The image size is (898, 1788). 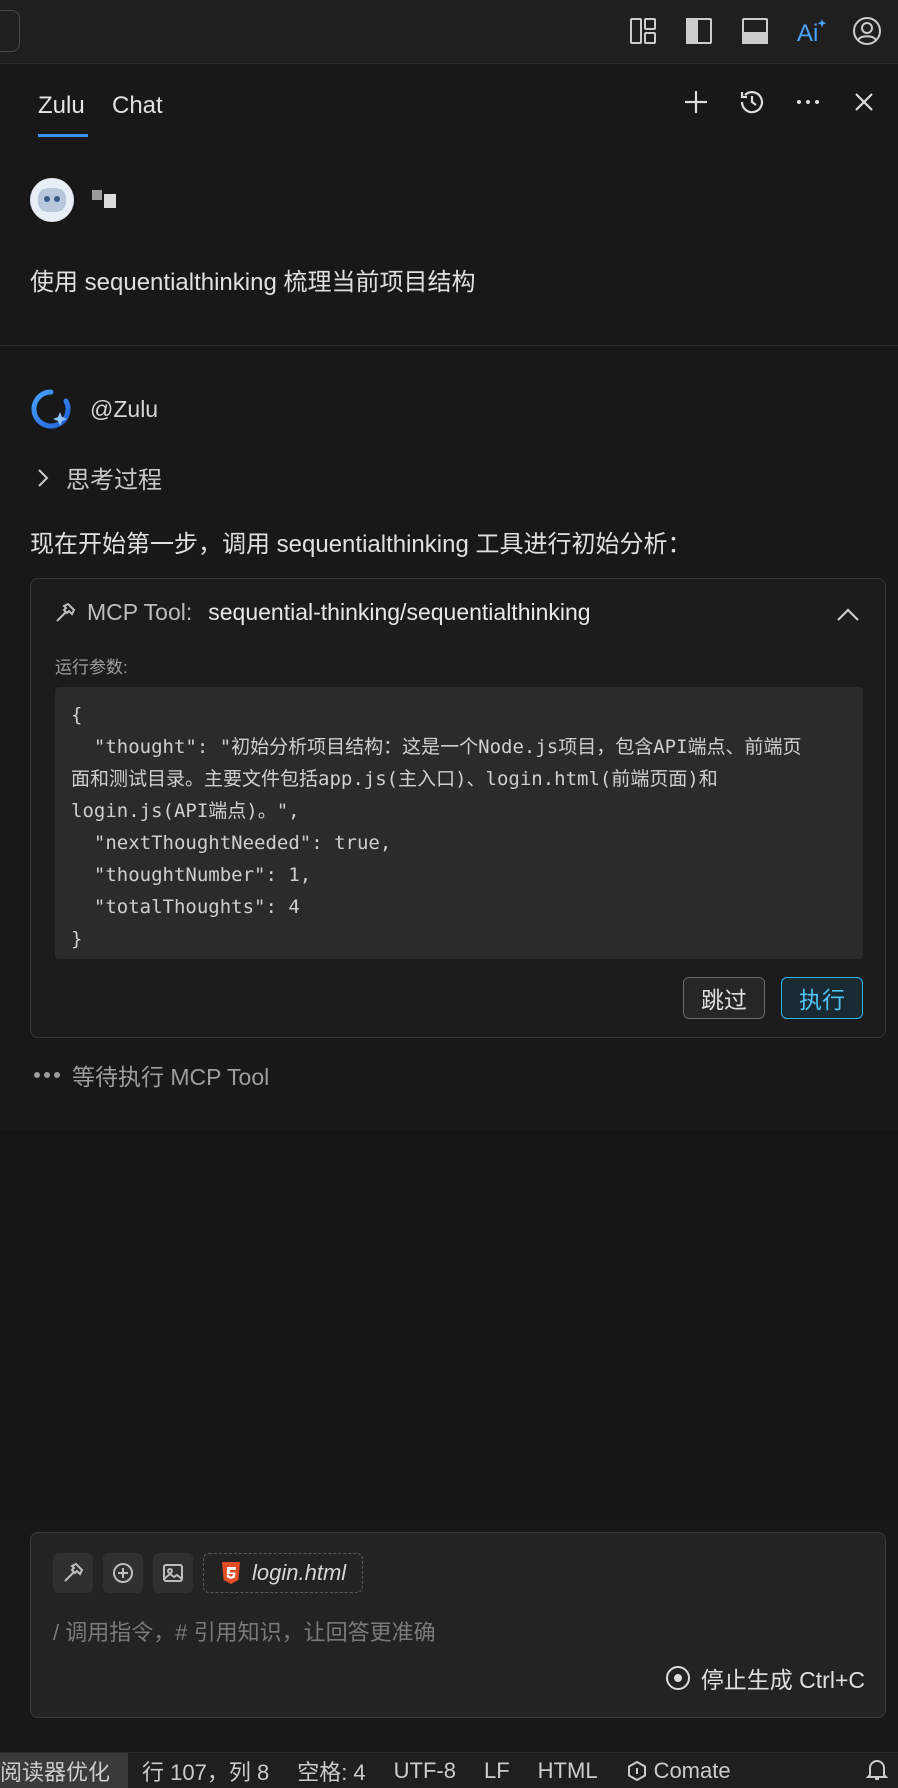 I want to click on account-icon, so click(x=867, y=31).